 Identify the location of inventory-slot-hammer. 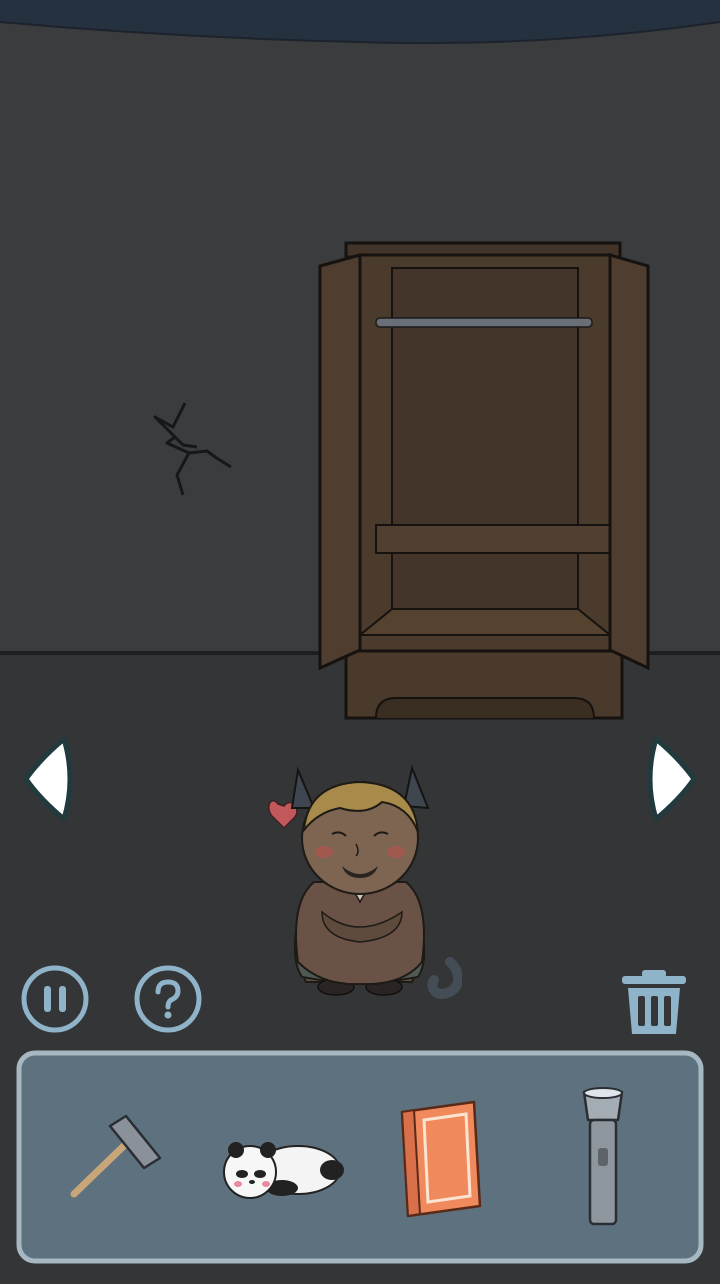
(115, 1161).